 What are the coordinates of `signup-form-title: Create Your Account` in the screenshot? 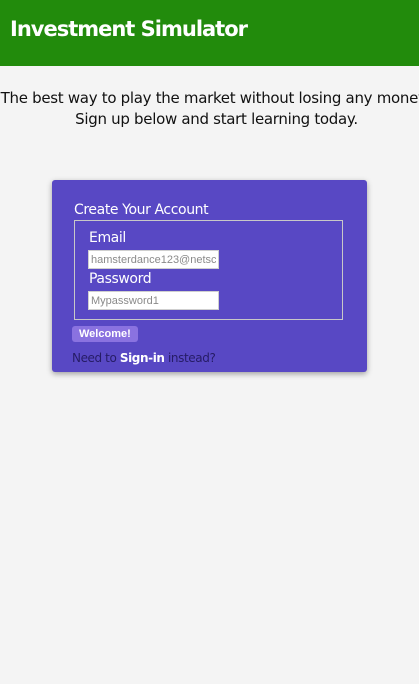 It's located at (141, 210).